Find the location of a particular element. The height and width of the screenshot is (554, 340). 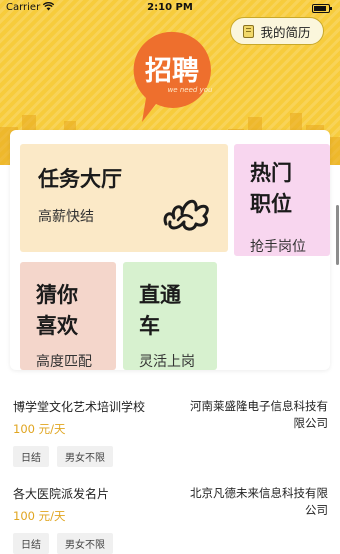

hot-jobs-card: 热门职位 抢手岗位 is located at coordinates (282, 200).